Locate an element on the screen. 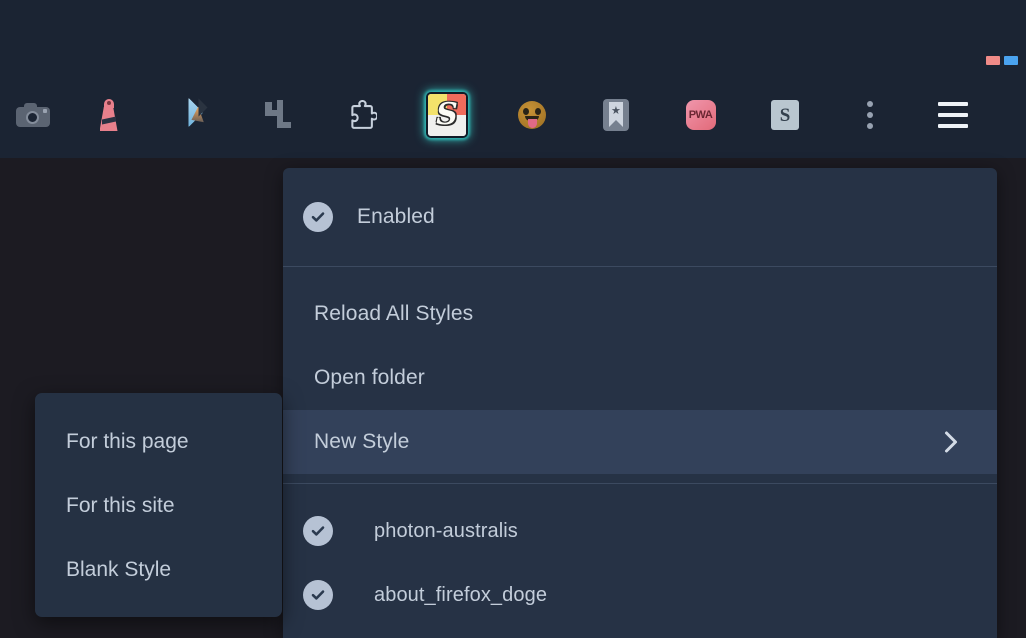 The width and height of the screenshot is (1026, 638). lighthouse-button is located at coordinates (108, 115).